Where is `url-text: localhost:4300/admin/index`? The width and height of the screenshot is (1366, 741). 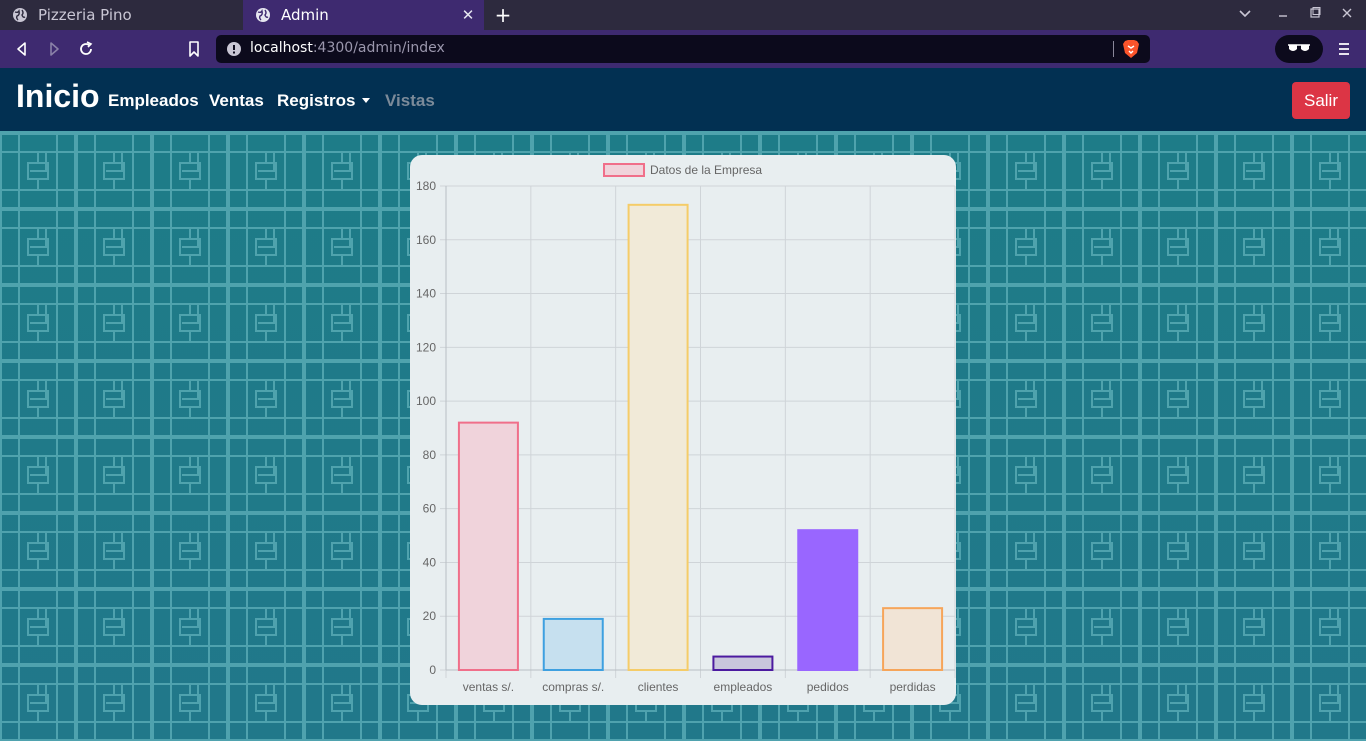 url-text: localhost:4300/admin/index is located at coordinates (347, 48).